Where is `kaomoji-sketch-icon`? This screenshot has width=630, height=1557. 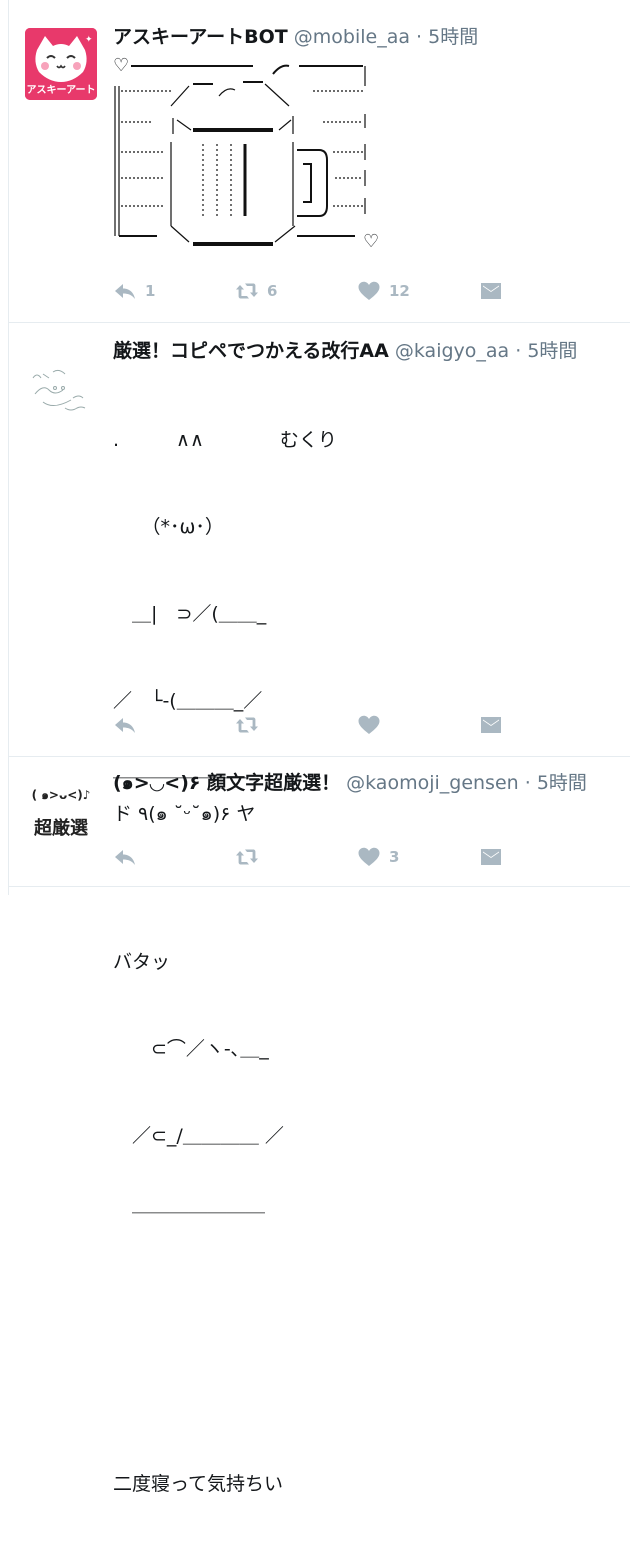
kaomoji-sketch-icon is located at coordinates (59, 390).